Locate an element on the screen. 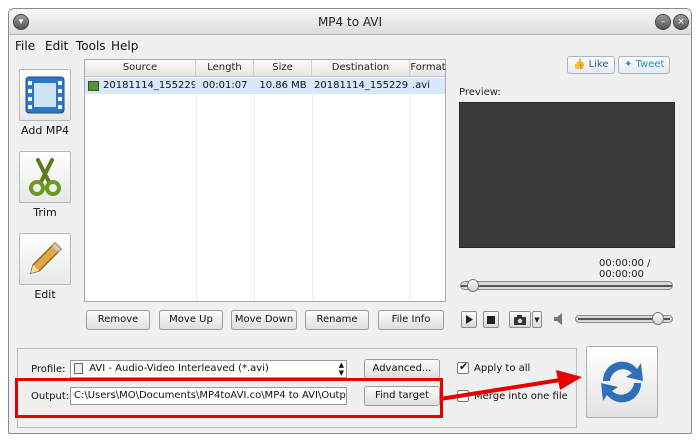 Image resolution: width=700 pixels, height=440 pixels. annotation-arrow is located at coordinates (510, 385).